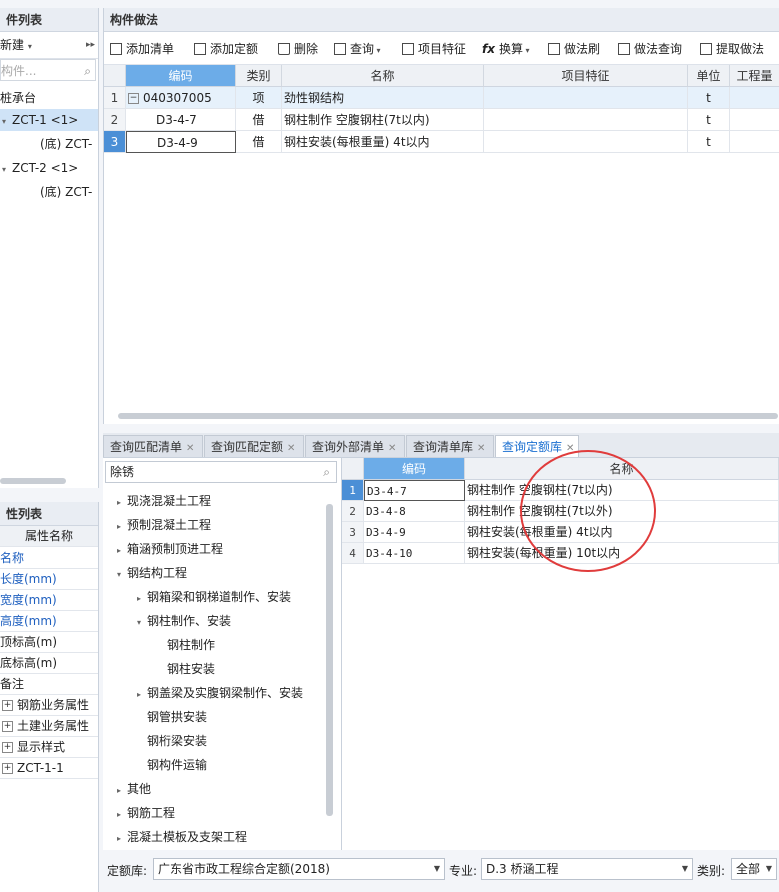 This screenshot has height=892, width=779. What do you see at coordinates (177, 765) in the screenshot?
I see `tree-item: 钢构件运输` at bounding box center [177, 765].